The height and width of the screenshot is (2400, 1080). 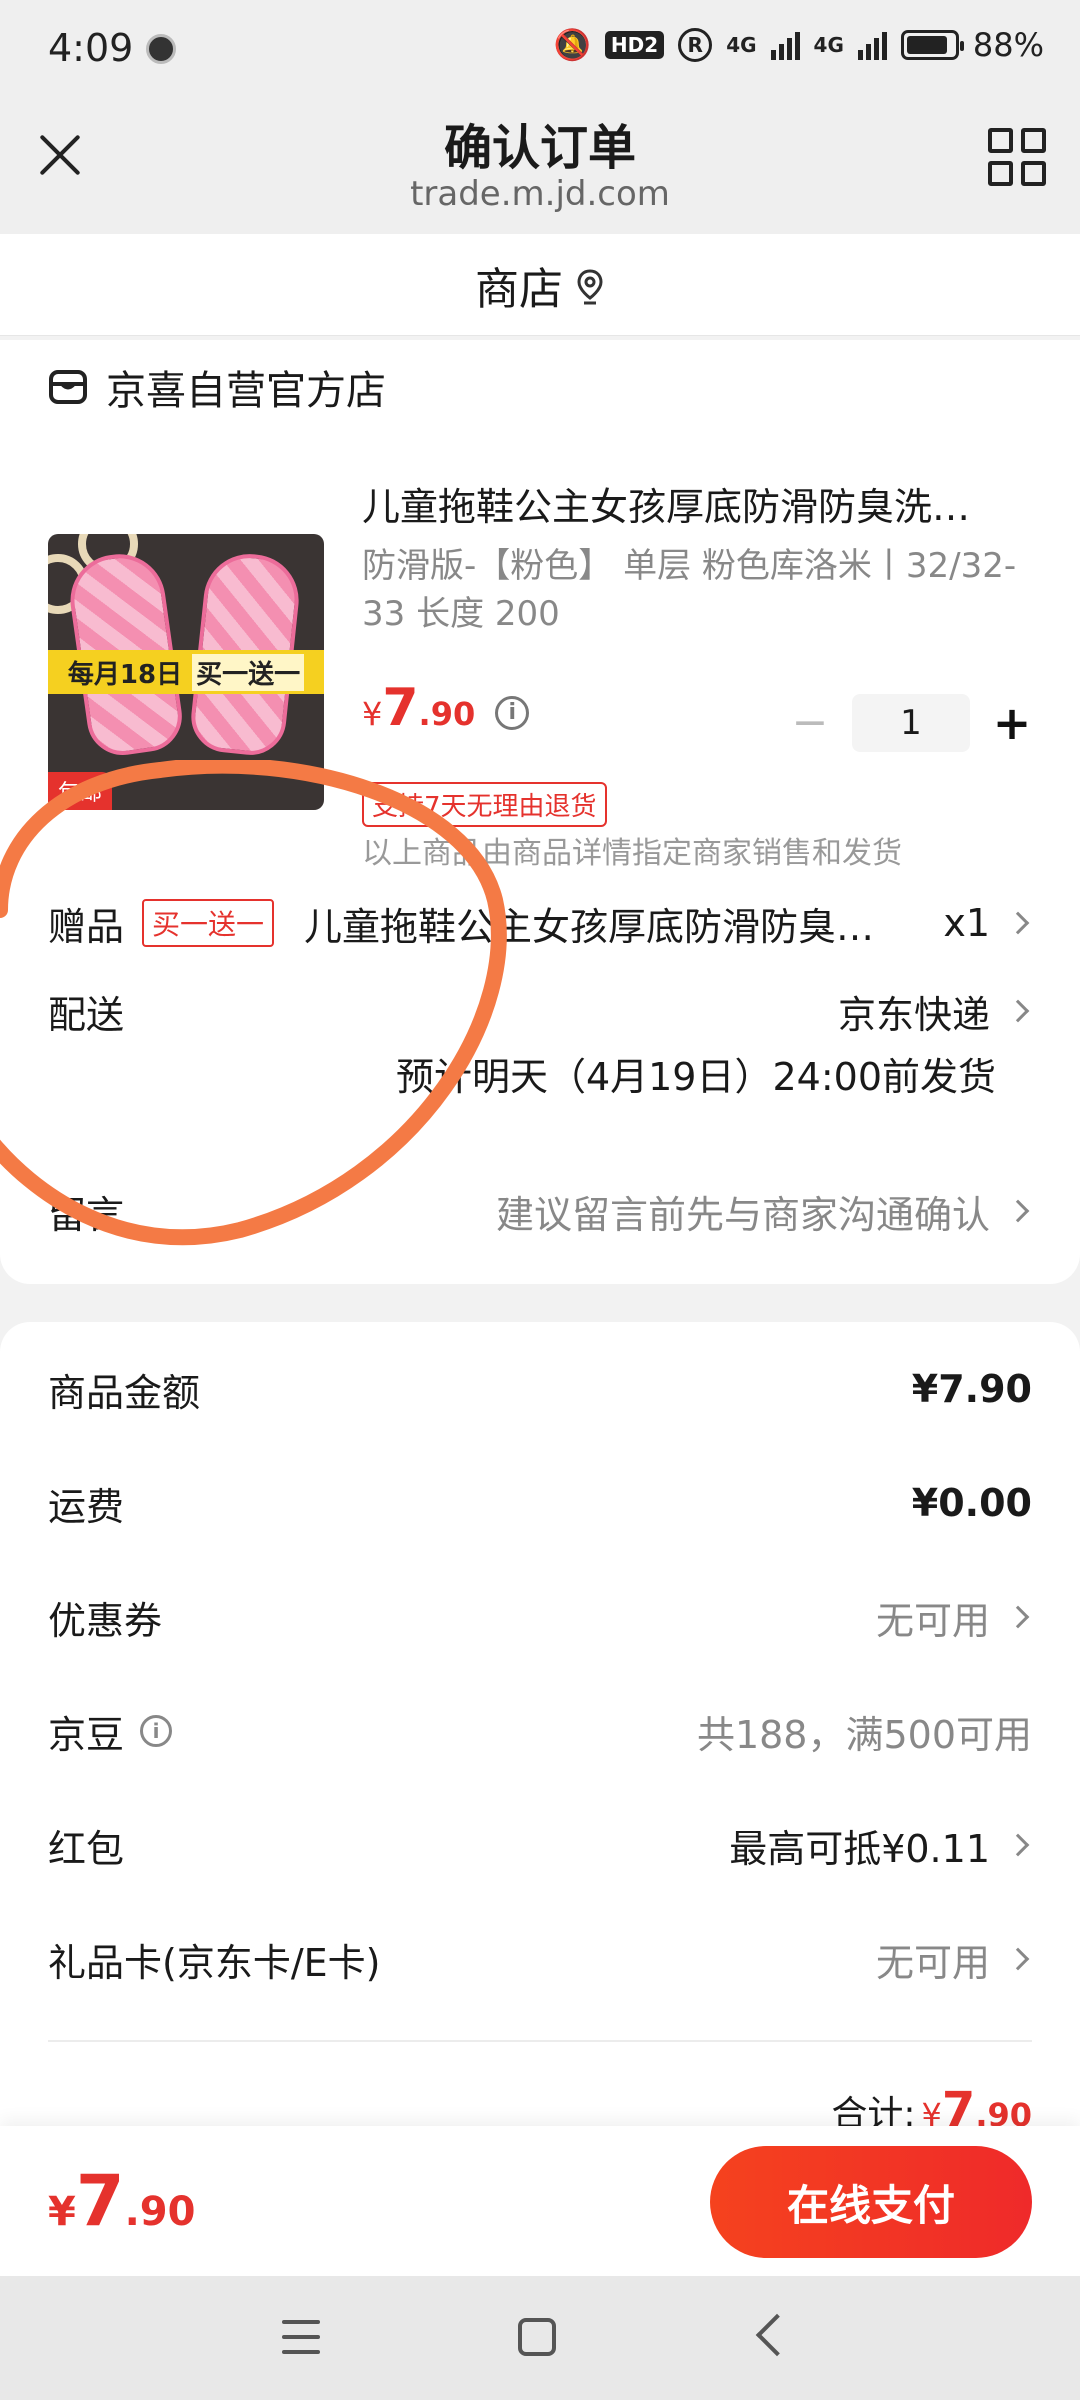 I want to click on battery-icon, so click(x=932, y=45).